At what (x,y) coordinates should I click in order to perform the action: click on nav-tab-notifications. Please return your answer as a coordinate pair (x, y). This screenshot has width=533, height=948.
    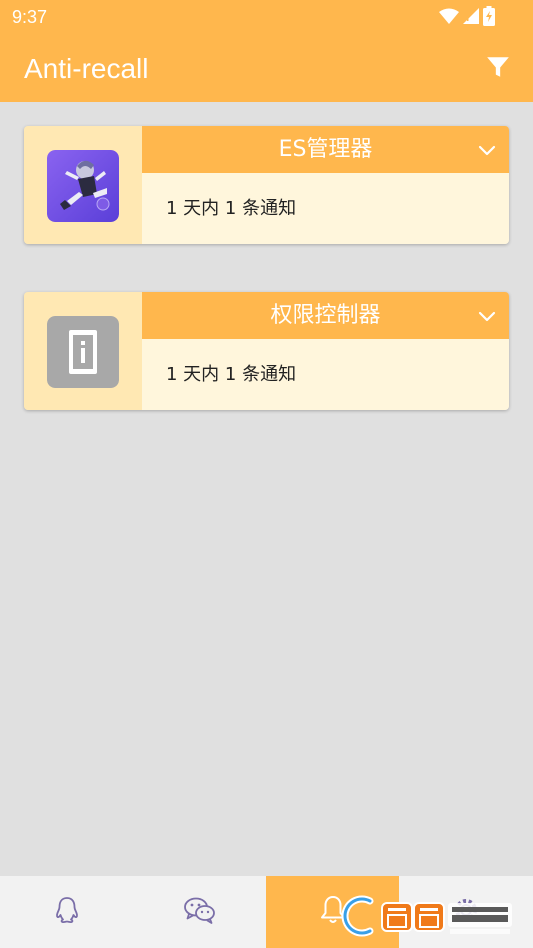
    Looking at the image, I should click on (332, 912).